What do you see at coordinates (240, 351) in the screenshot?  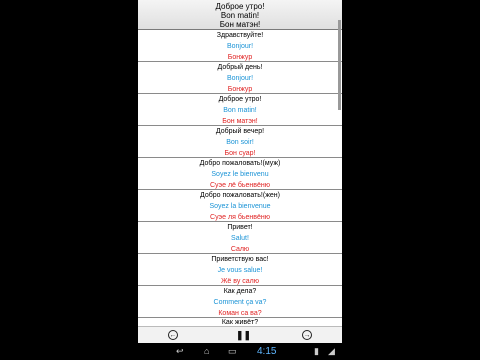 I see `system-navigation-bar: ↩ ⌂ ▭ 4:15 ▮ ◢` at bounding box center [240, 351].